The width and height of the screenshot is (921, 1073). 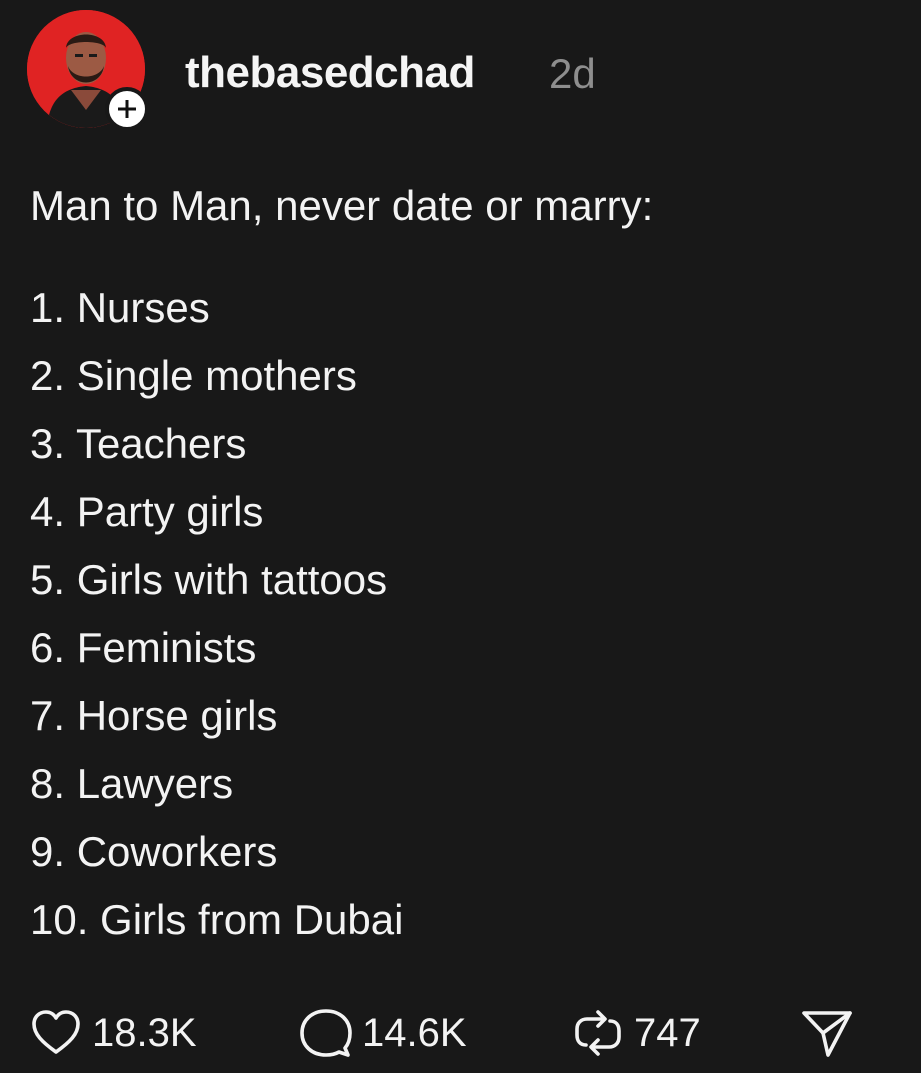 What do you see at coordinates (56, 1032) in the screenshot?
I see `heart-icon` at bounding box center [56, 1032].